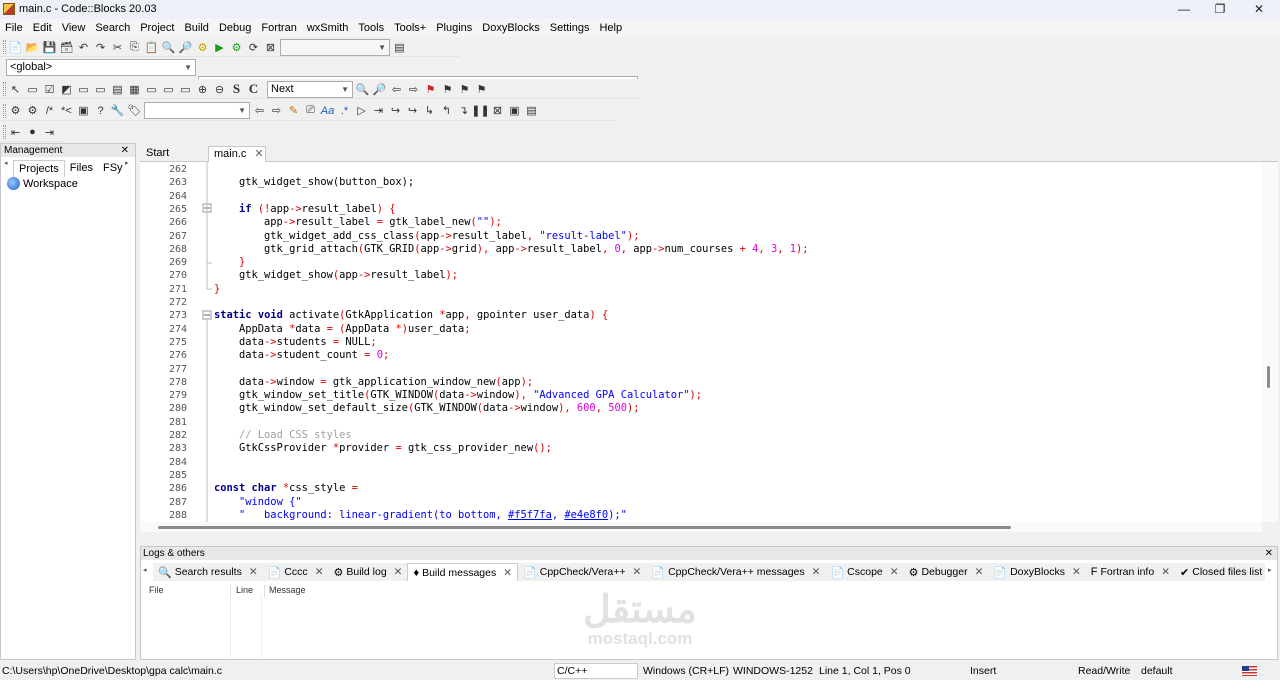 This screenshot has height=680, width=1280. Describe the element at coordinates (117, 47) in the screenshot. I see `cut-icon: ✂` at that location.